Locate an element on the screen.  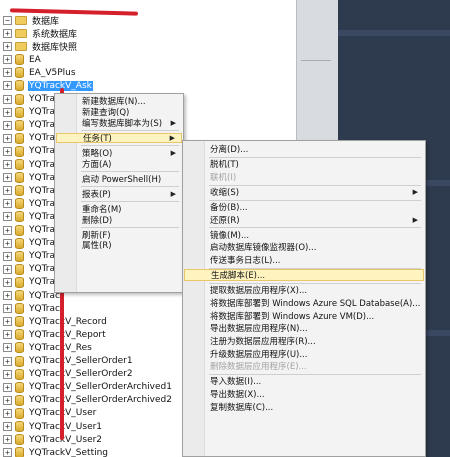
tree-node: + 数据库快照 is located at coordinates (39, 46).